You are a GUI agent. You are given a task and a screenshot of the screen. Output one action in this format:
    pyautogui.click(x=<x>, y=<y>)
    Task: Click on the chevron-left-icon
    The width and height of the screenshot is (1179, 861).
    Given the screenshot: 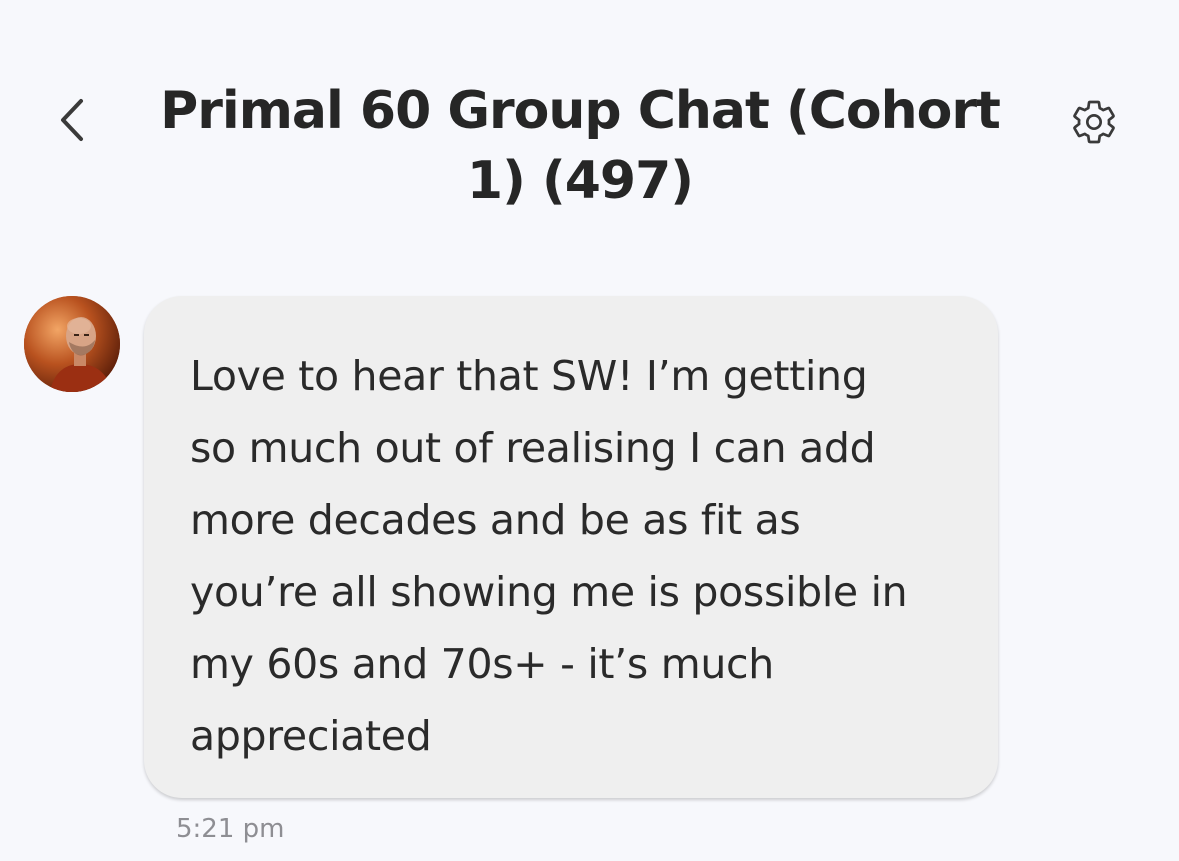 What is the action you would take?
    pyautogui.click(x=72, y=120)
    